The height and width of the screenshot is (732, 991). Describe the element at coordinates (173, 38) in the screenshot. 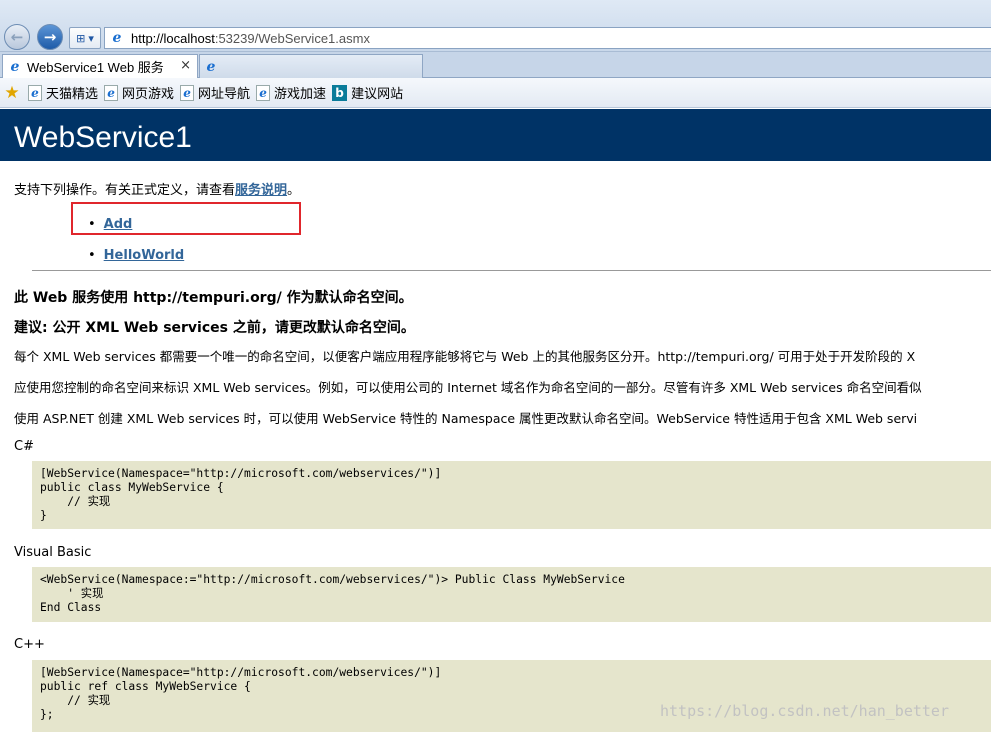

I see `url-host: http://localhost` at that location.